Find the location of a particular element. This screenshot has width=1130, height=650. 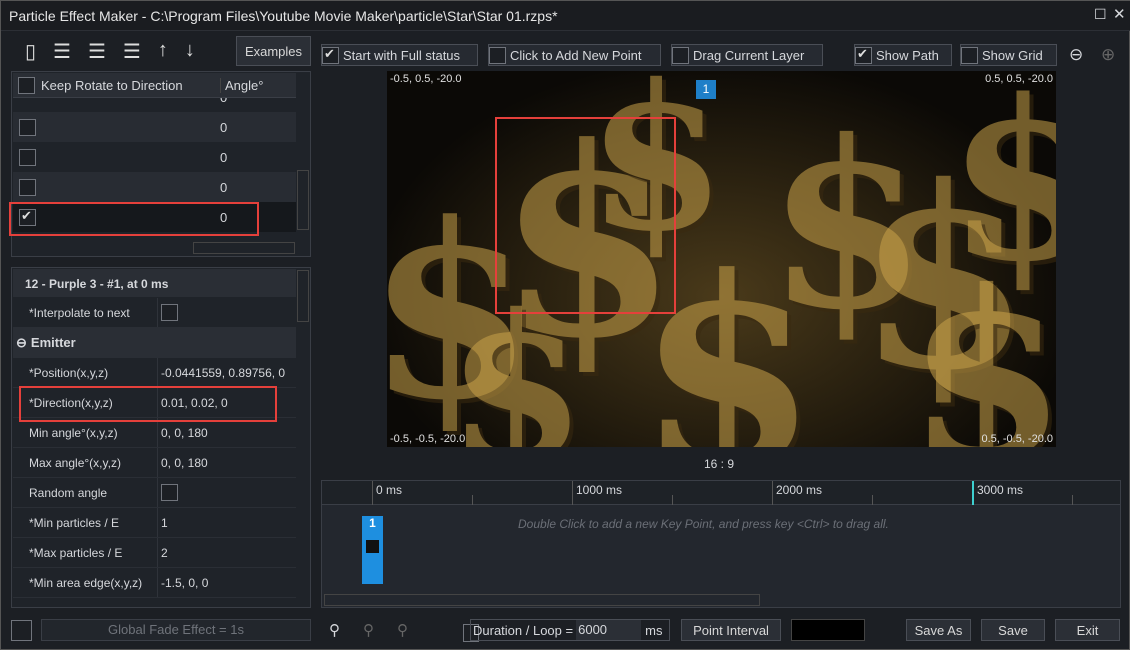

property-row: Random angle is located at coordinates (154, 493).